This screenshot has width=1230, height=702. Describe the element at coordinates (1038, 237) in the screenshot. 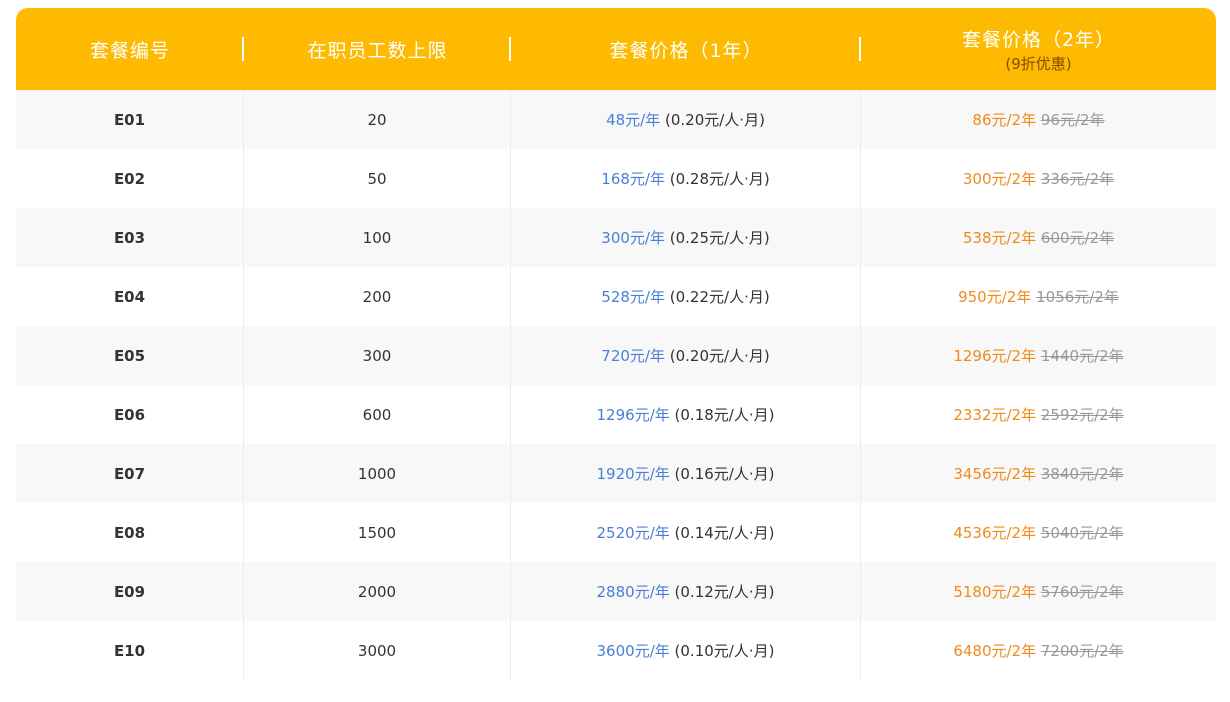

I see `price-2-year-cell: 538元/2年 600元/2年` at that location.